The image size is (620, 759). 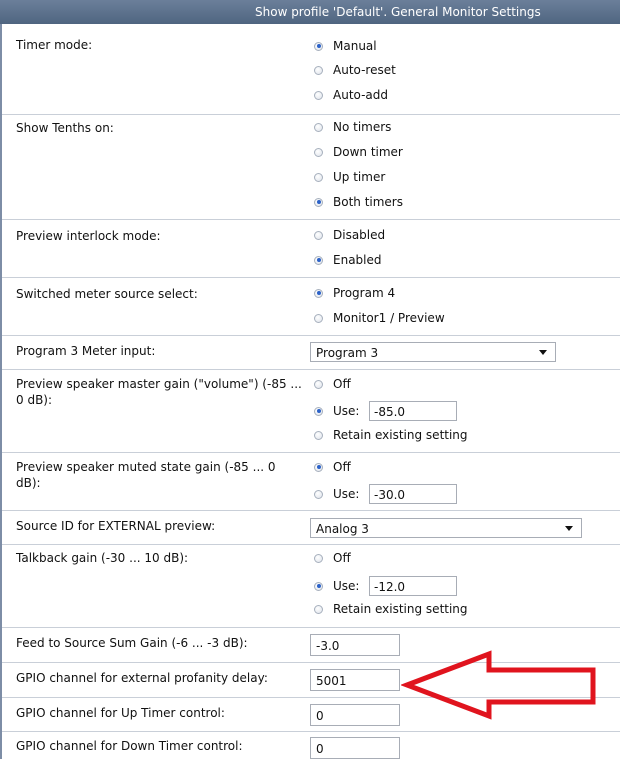 What do you see at coordinates (320, 716) in the screenshot?
I see `gpio-up-timer-value: 0` at bounding box center [320, 716].